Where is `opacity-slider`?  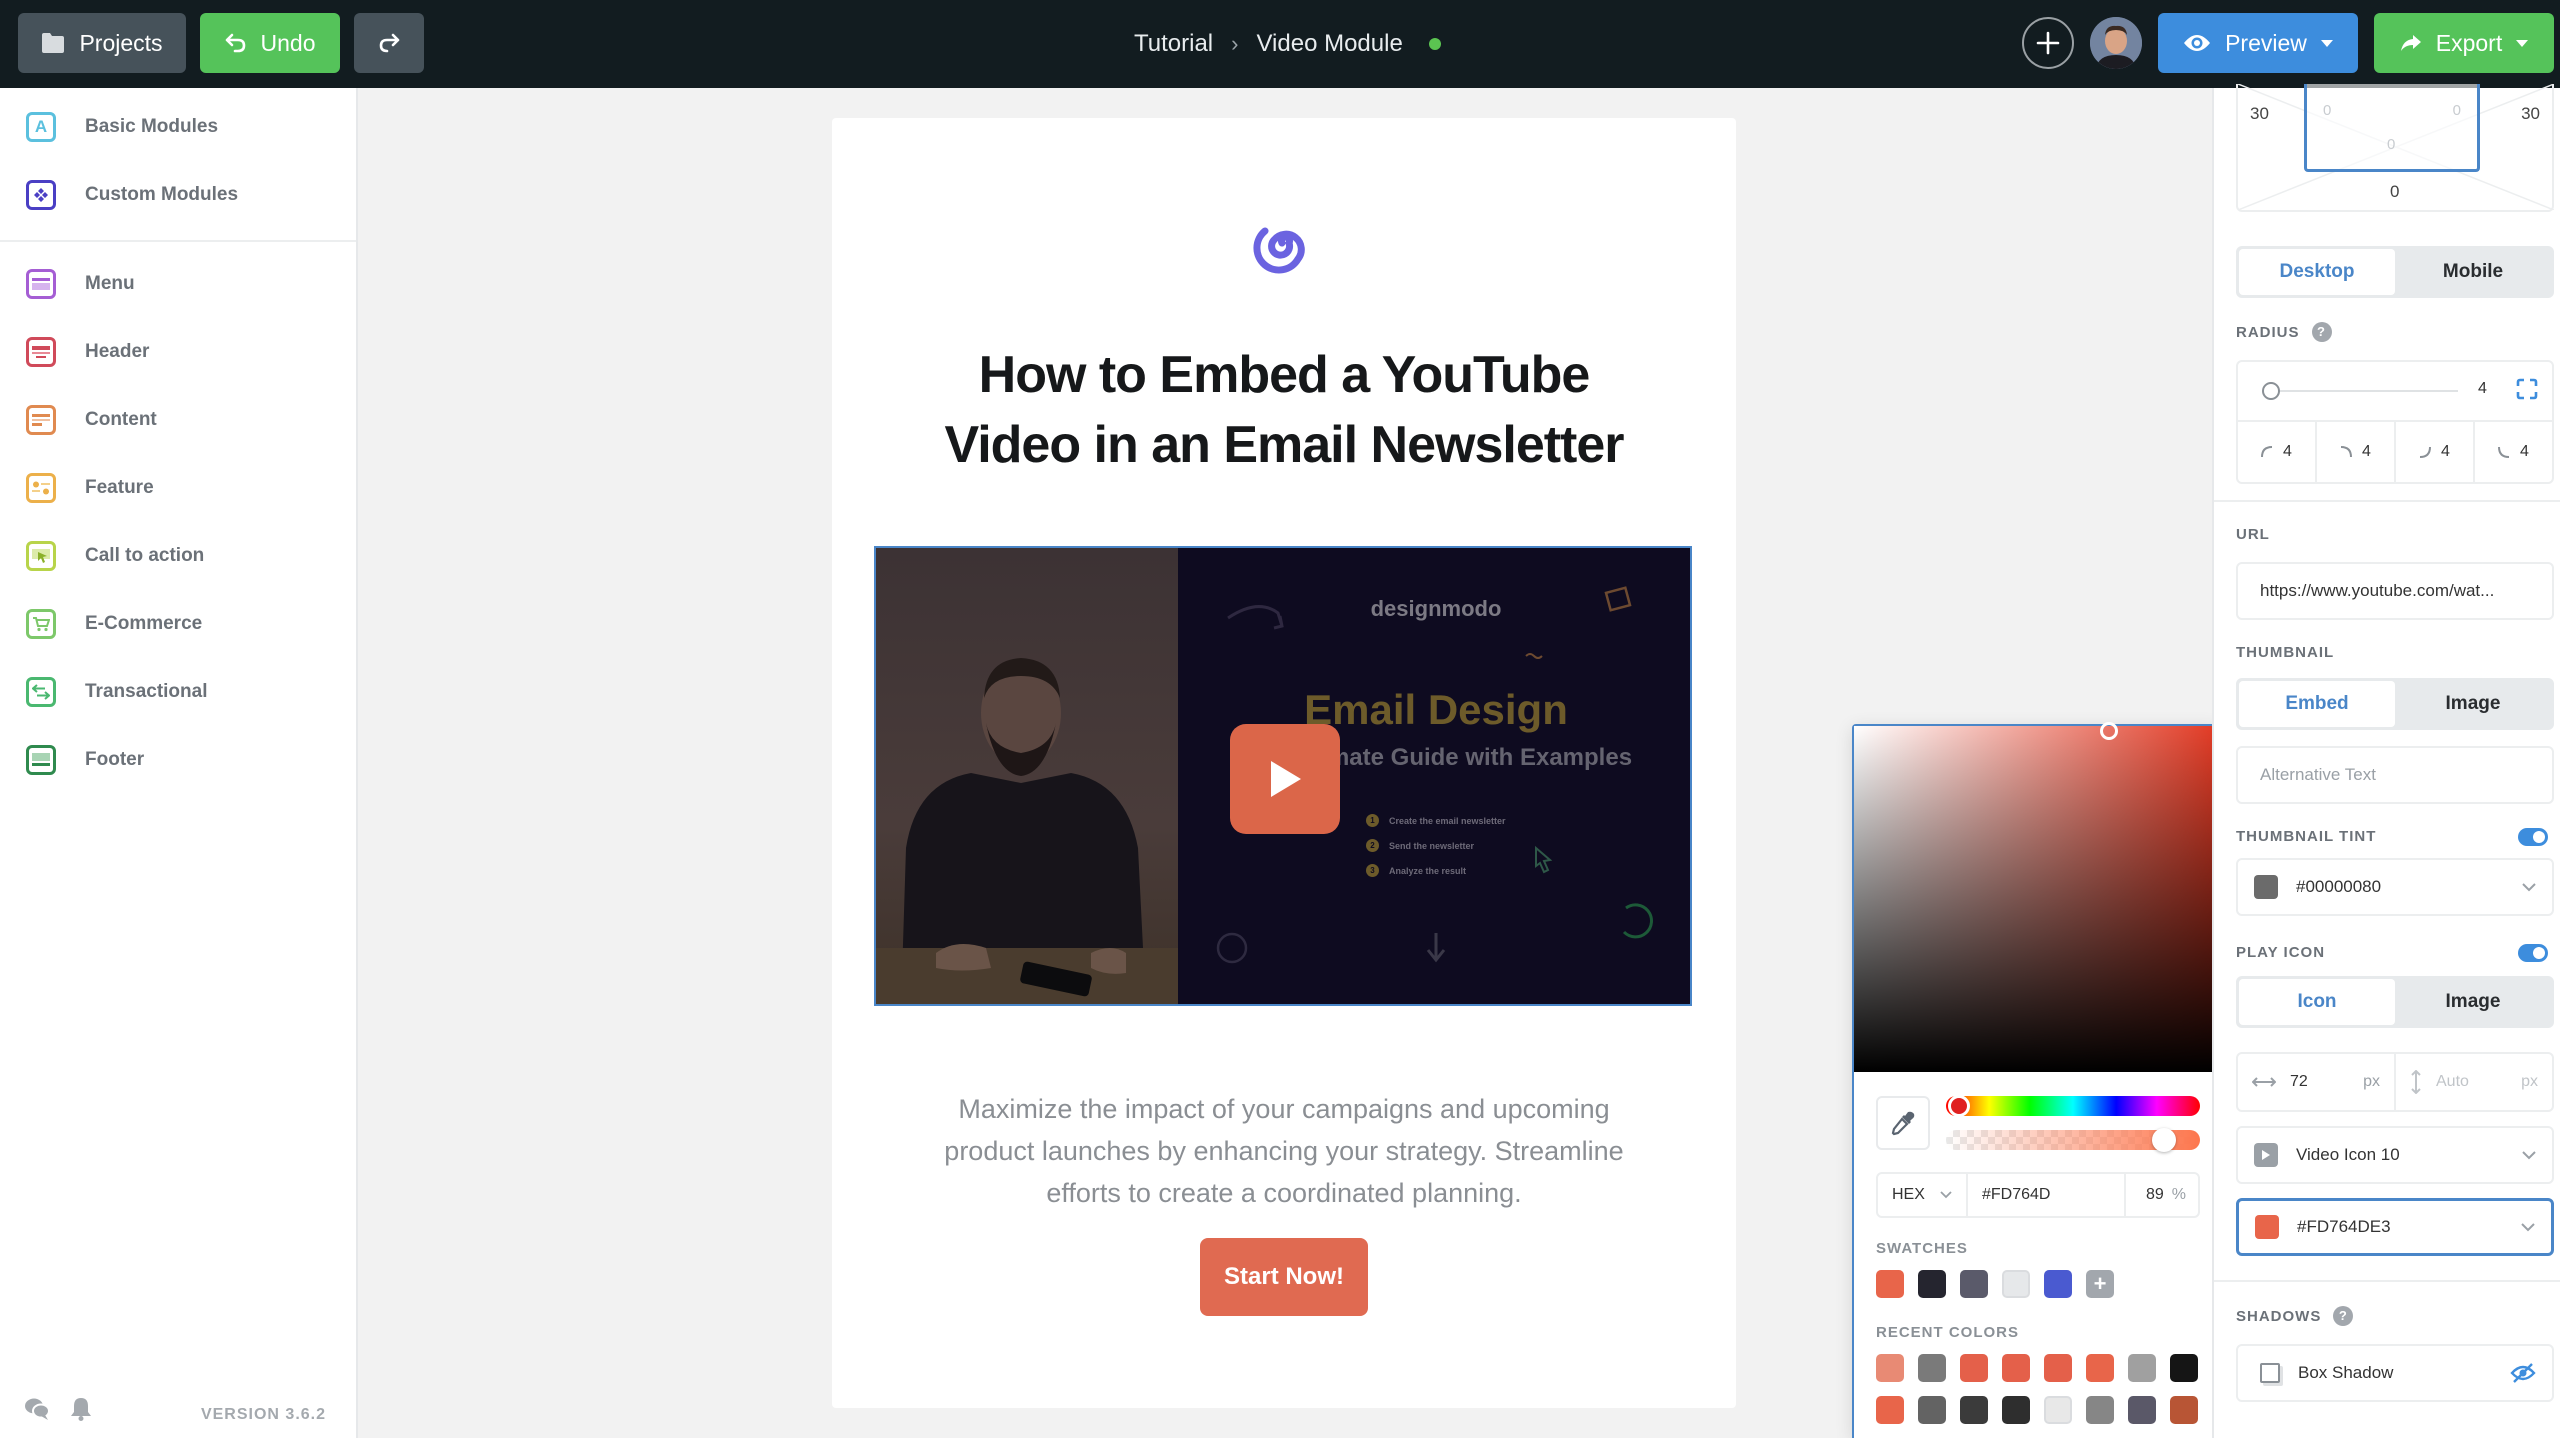
opacity-slider is located at coordinates (2073, 1140).